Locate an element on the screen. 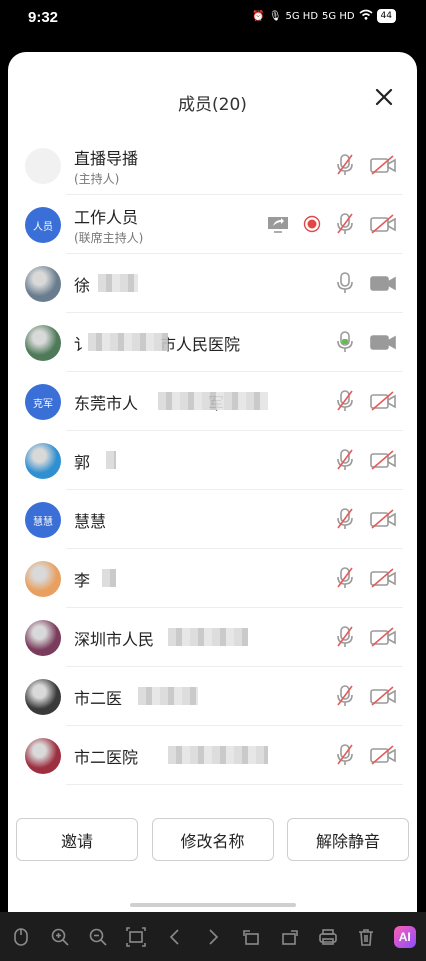 The image size is (426, 961). member-row: 市二医 is located at coordinates (212, 696).